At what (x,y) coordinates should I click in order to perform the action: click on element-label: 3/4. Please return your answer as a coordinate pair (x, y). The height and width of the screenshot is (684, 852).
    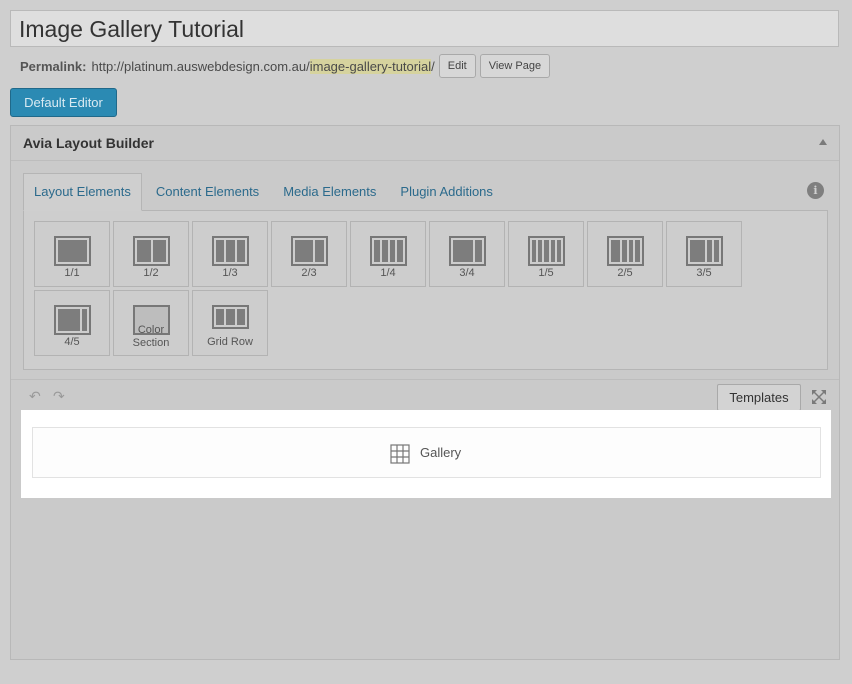
    Looking at the image, I should click on (467, 273).